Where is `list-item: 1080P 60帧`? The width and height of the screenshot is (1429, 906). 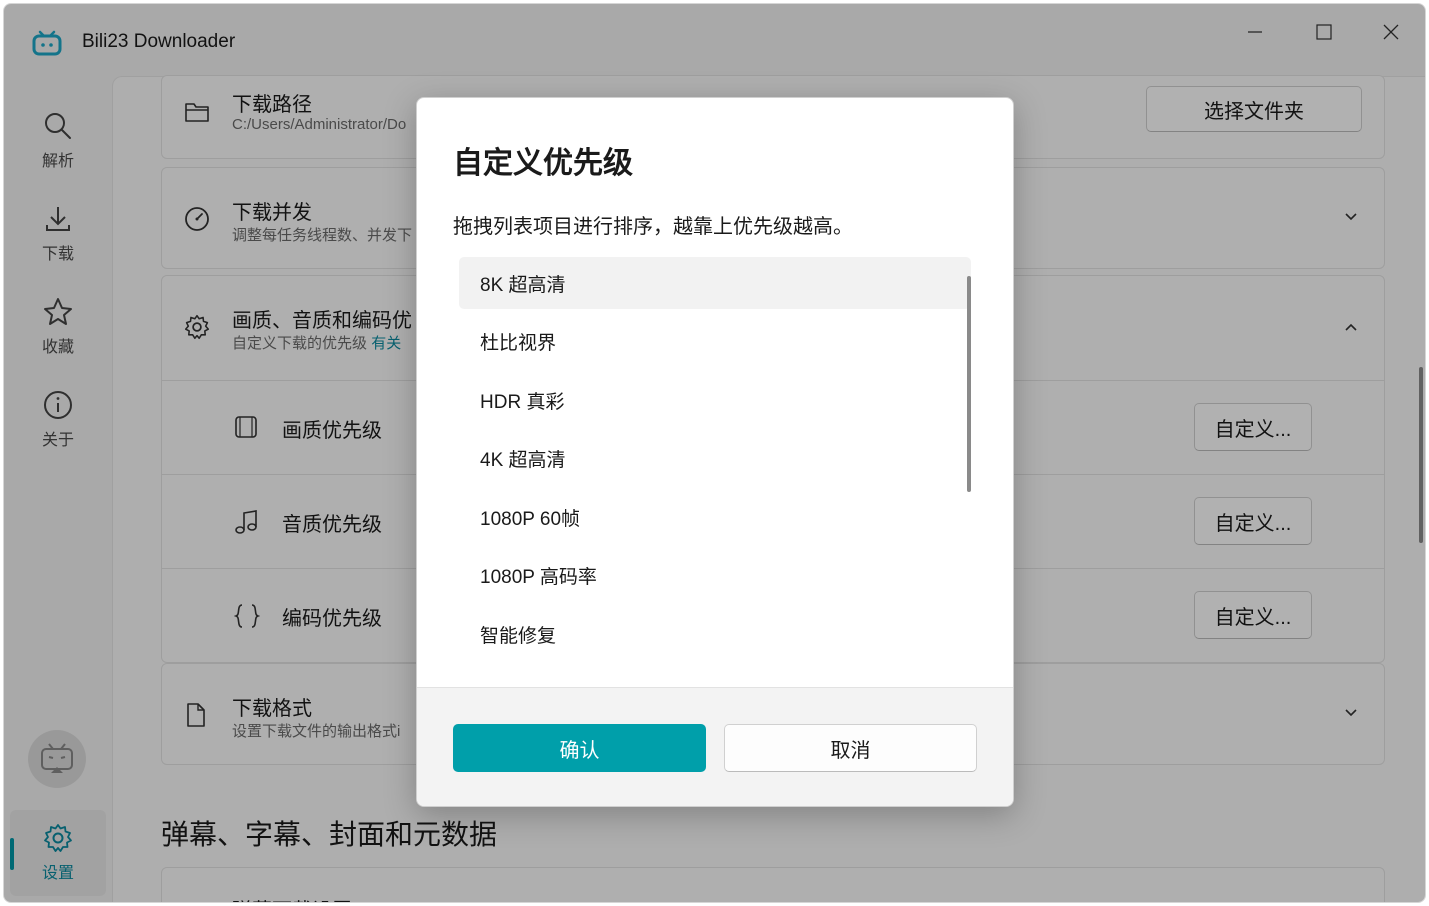
list-item: 1080P 60帧 is located at coordinates (715, 517).